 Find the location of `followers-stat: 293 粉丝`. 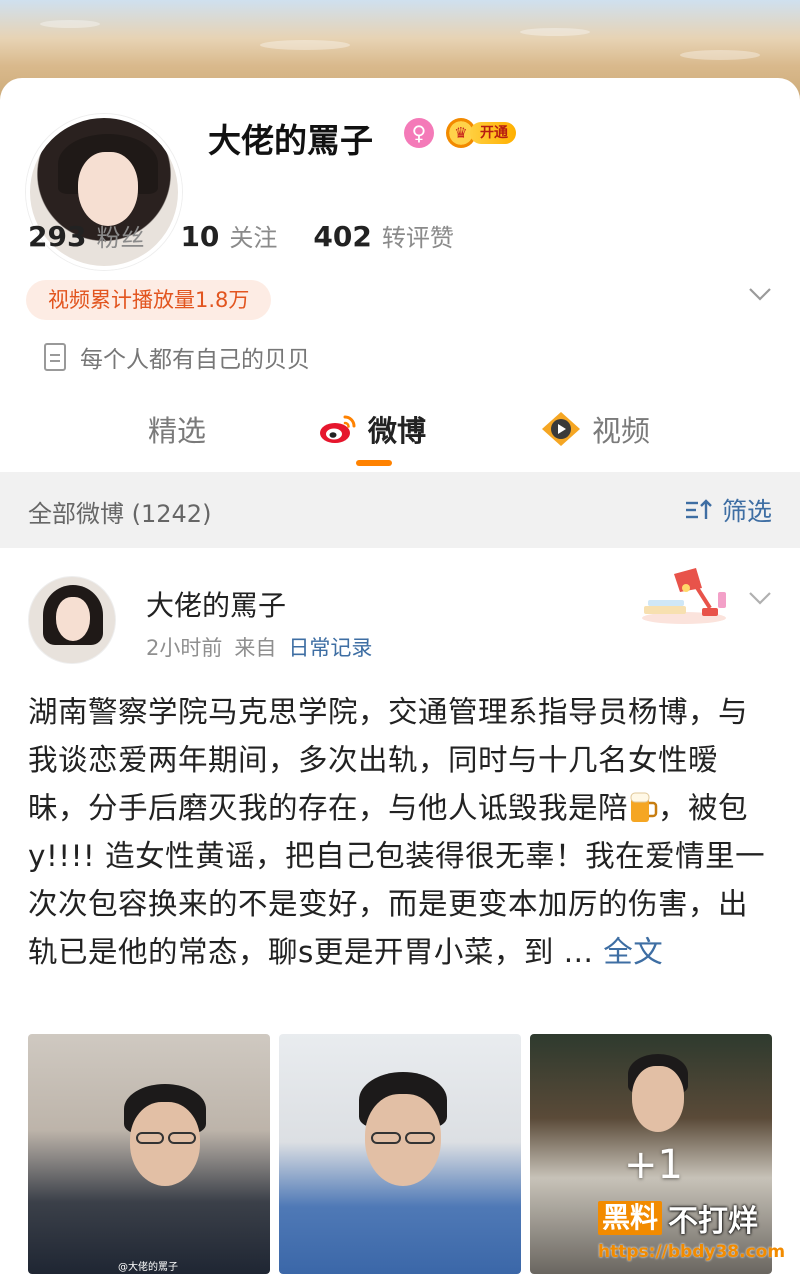

followers-stat: 293 粉丝 is located at coordinates (86, 235).